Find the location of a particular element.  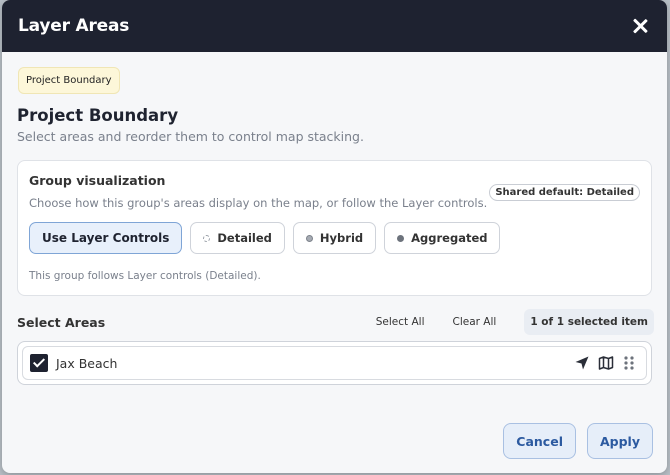

areas-list: Jax Beach is located at coordinates (334, 363).